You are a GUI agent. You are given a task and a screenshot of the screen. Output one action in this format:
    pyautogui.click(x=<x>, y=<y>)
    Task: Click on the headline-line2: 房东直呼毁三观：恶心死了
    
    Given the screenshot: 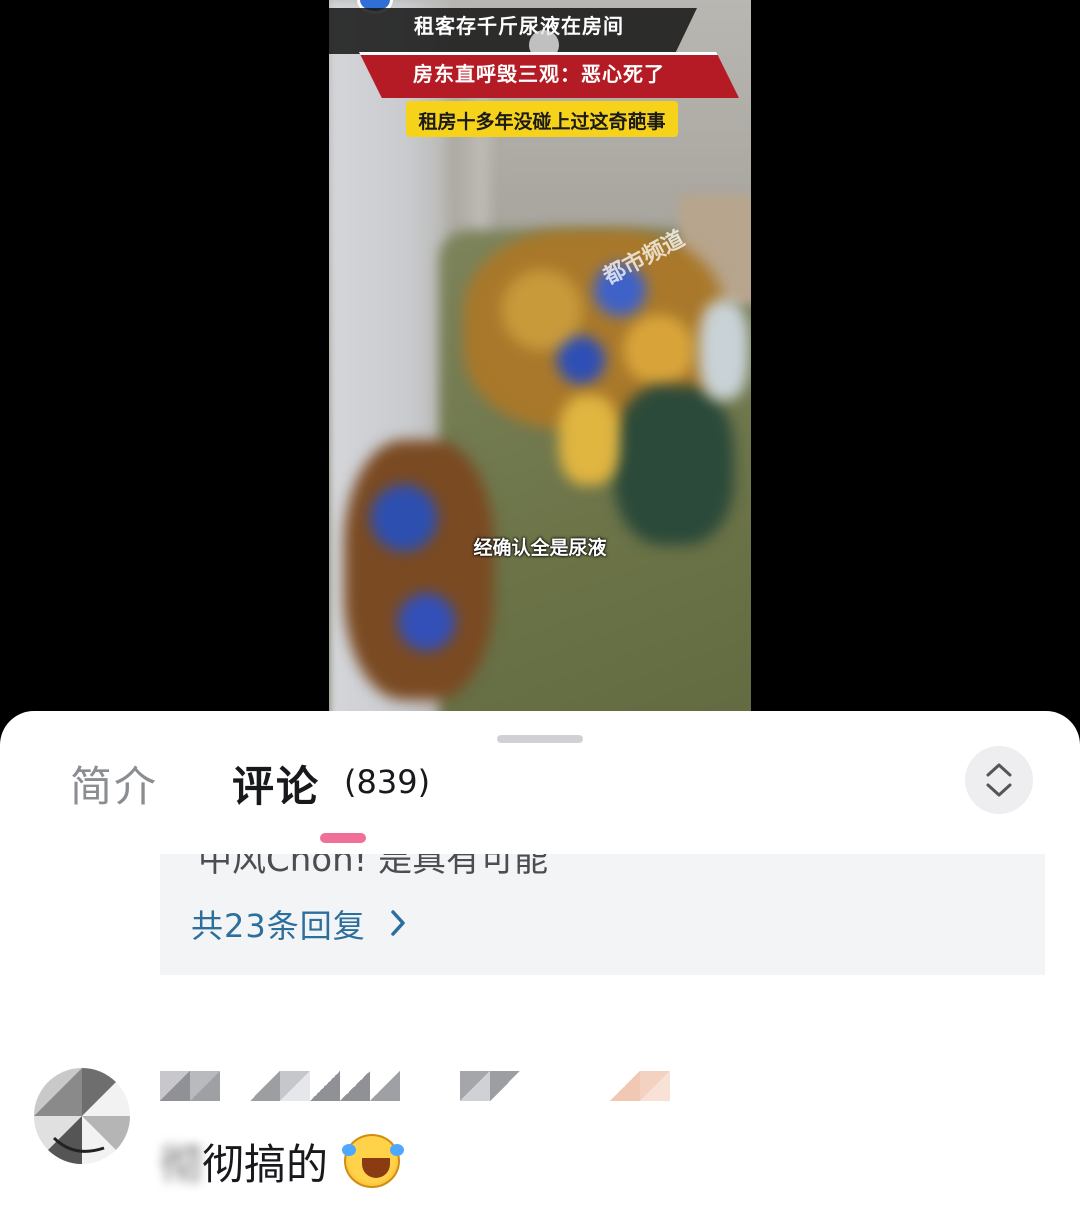 What is the action you would take?
    pyautogui.click(x=539, y=74)
    